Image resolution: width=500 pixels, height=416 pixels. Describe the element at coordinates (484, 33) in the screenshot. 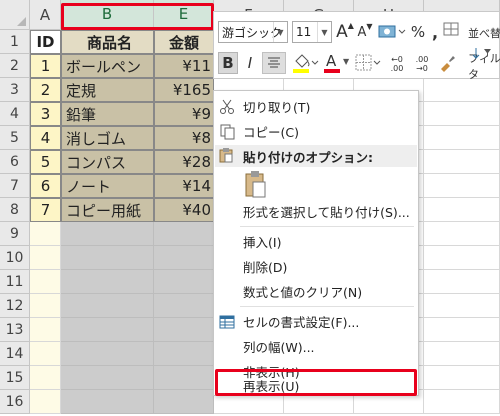

I see `sort-filter-label-1: 並べ替` at that location.